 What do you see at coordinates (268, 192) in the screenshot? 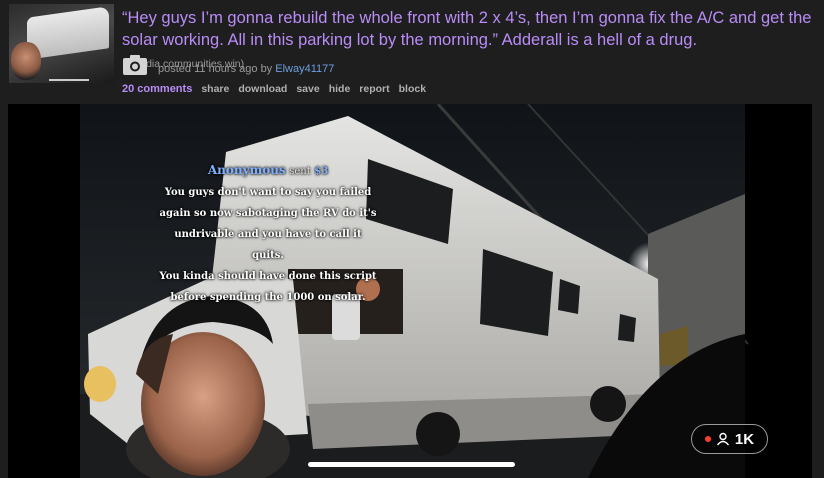
I see `tip-line: You guys don't want to say you failed` at bounding box center [268, 192].